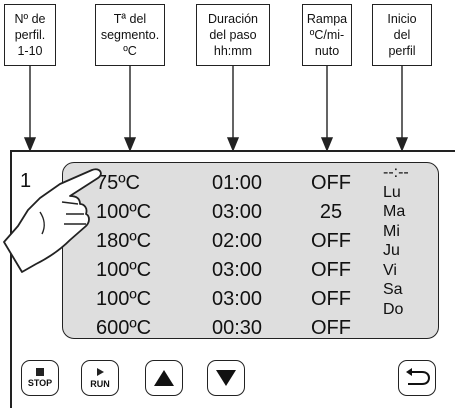 Image resolution: width=455 pixels, height=408 pixels. Describe the element at coordinates (136, 299) in the screenshot. I see `segment-temperature: 100ºC` at that location.